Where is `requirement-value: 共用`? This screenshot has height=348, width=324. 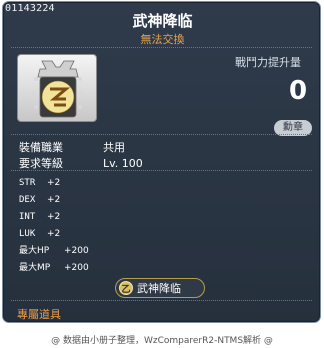 requirement-value: 共用 is located at coordinates (114, 147).